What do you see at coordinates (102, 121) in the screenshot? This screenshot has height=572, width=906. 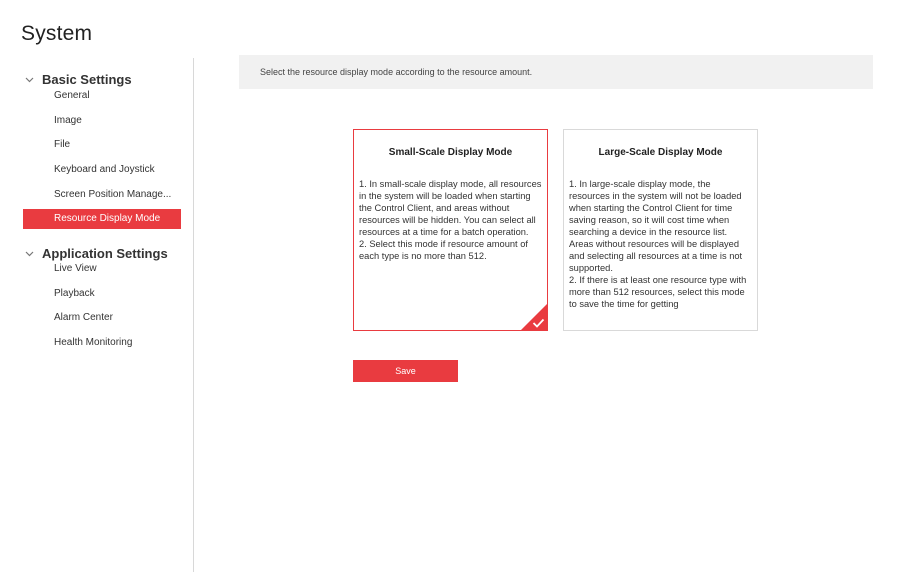 I see `sidebar-item-image: Image` at bounding box center [102, 121].